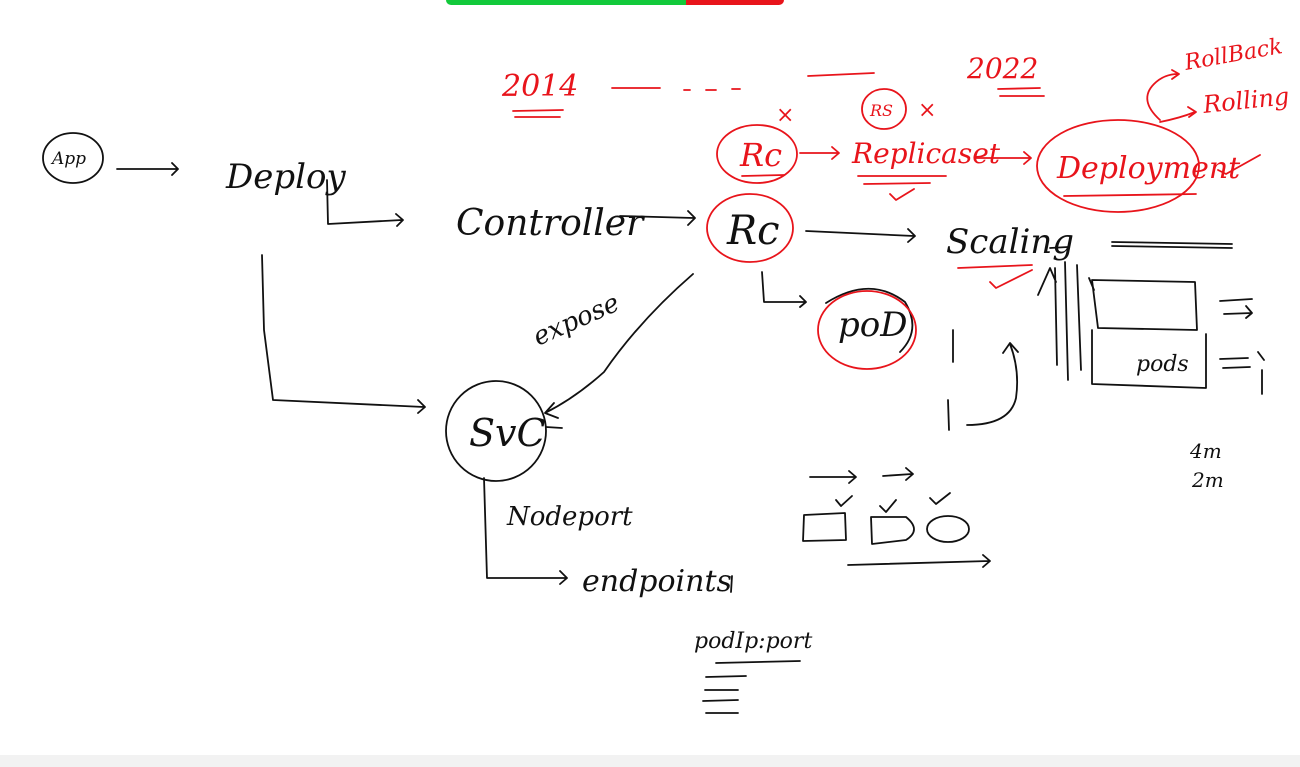 This screenshot has width=1300, height=767. I want to click on deploy-label: Deploy, so click(285, 177).